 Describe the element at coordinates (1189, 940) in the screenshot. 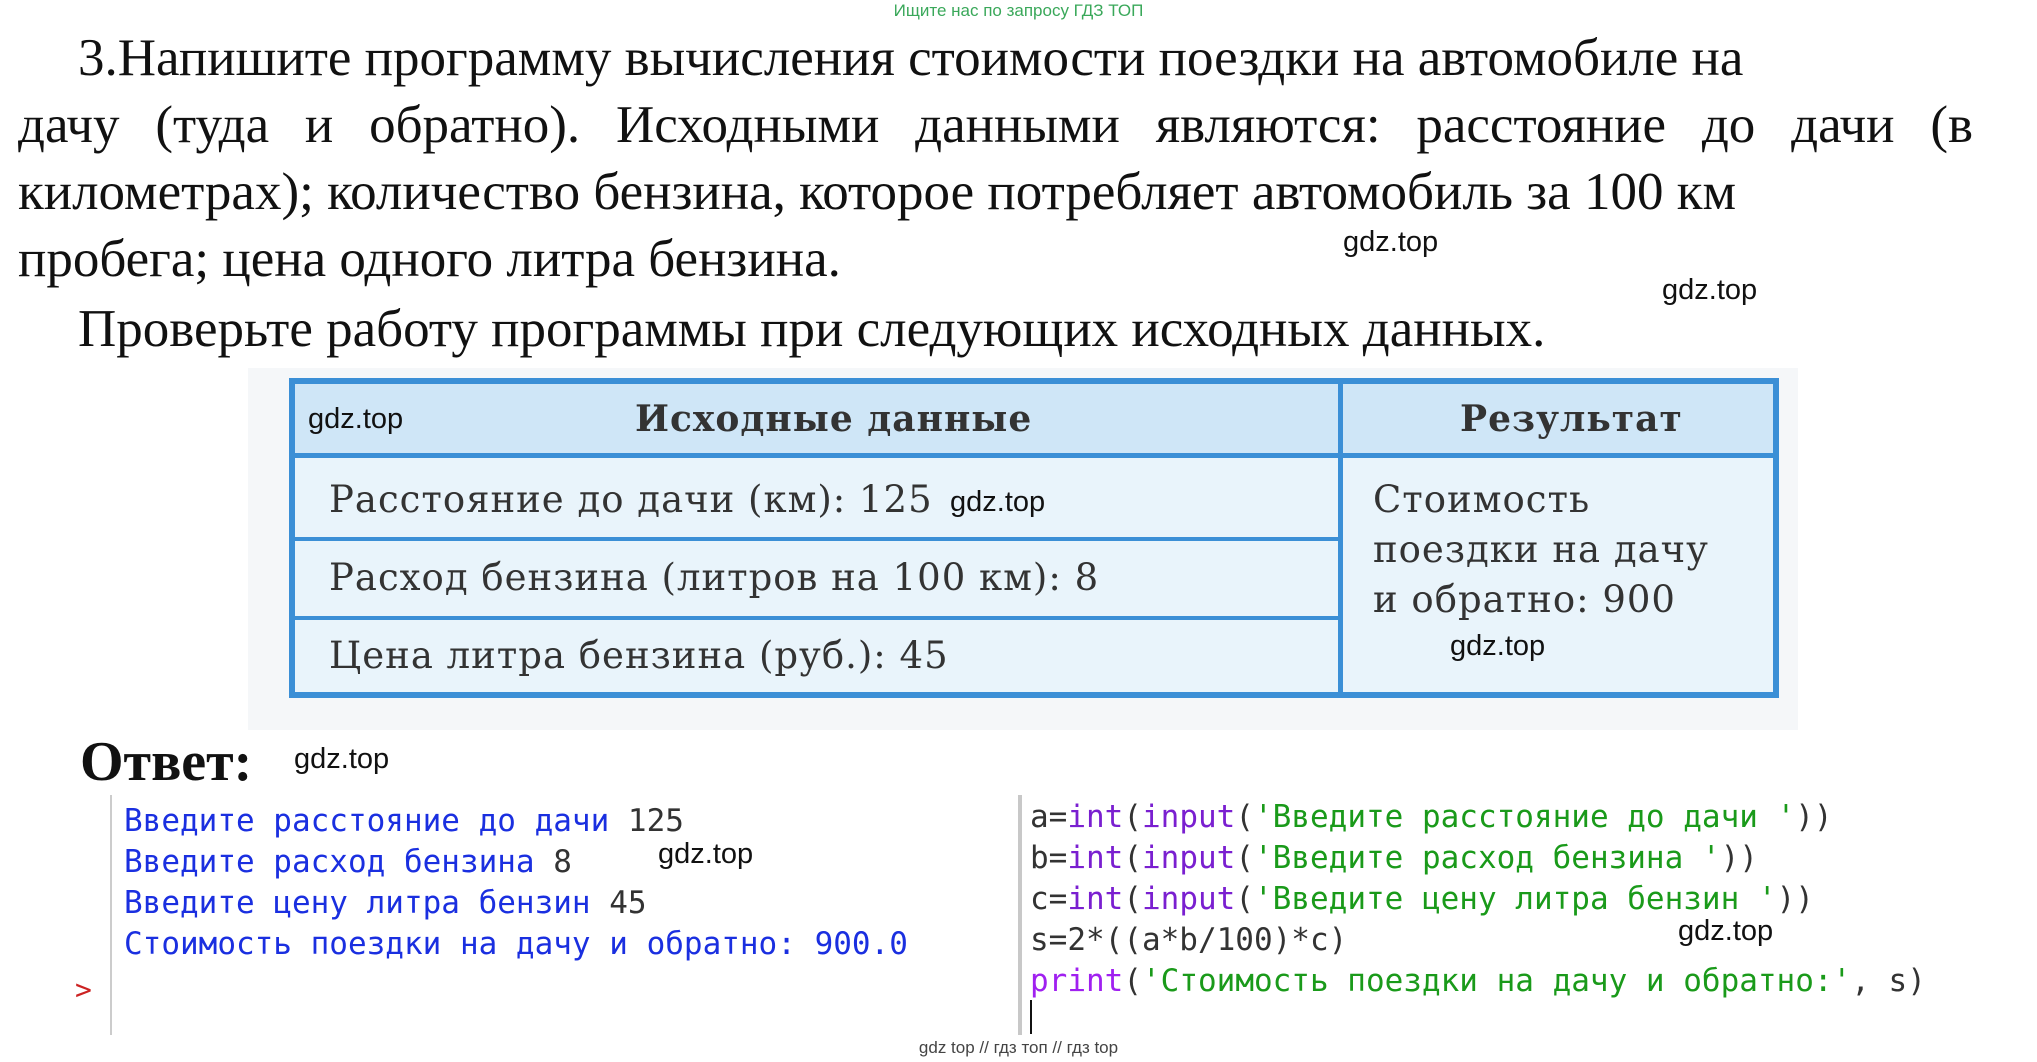

I see `code-line: s=2*((a*b/100)*c)` at that location.